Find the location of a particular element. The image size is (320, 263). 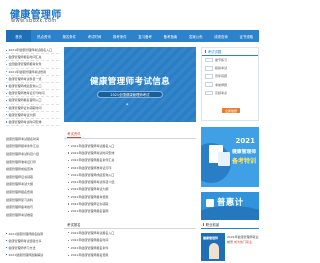

news-item: 2021年健康管理师报名时间 is located at coordinates (130, 241).